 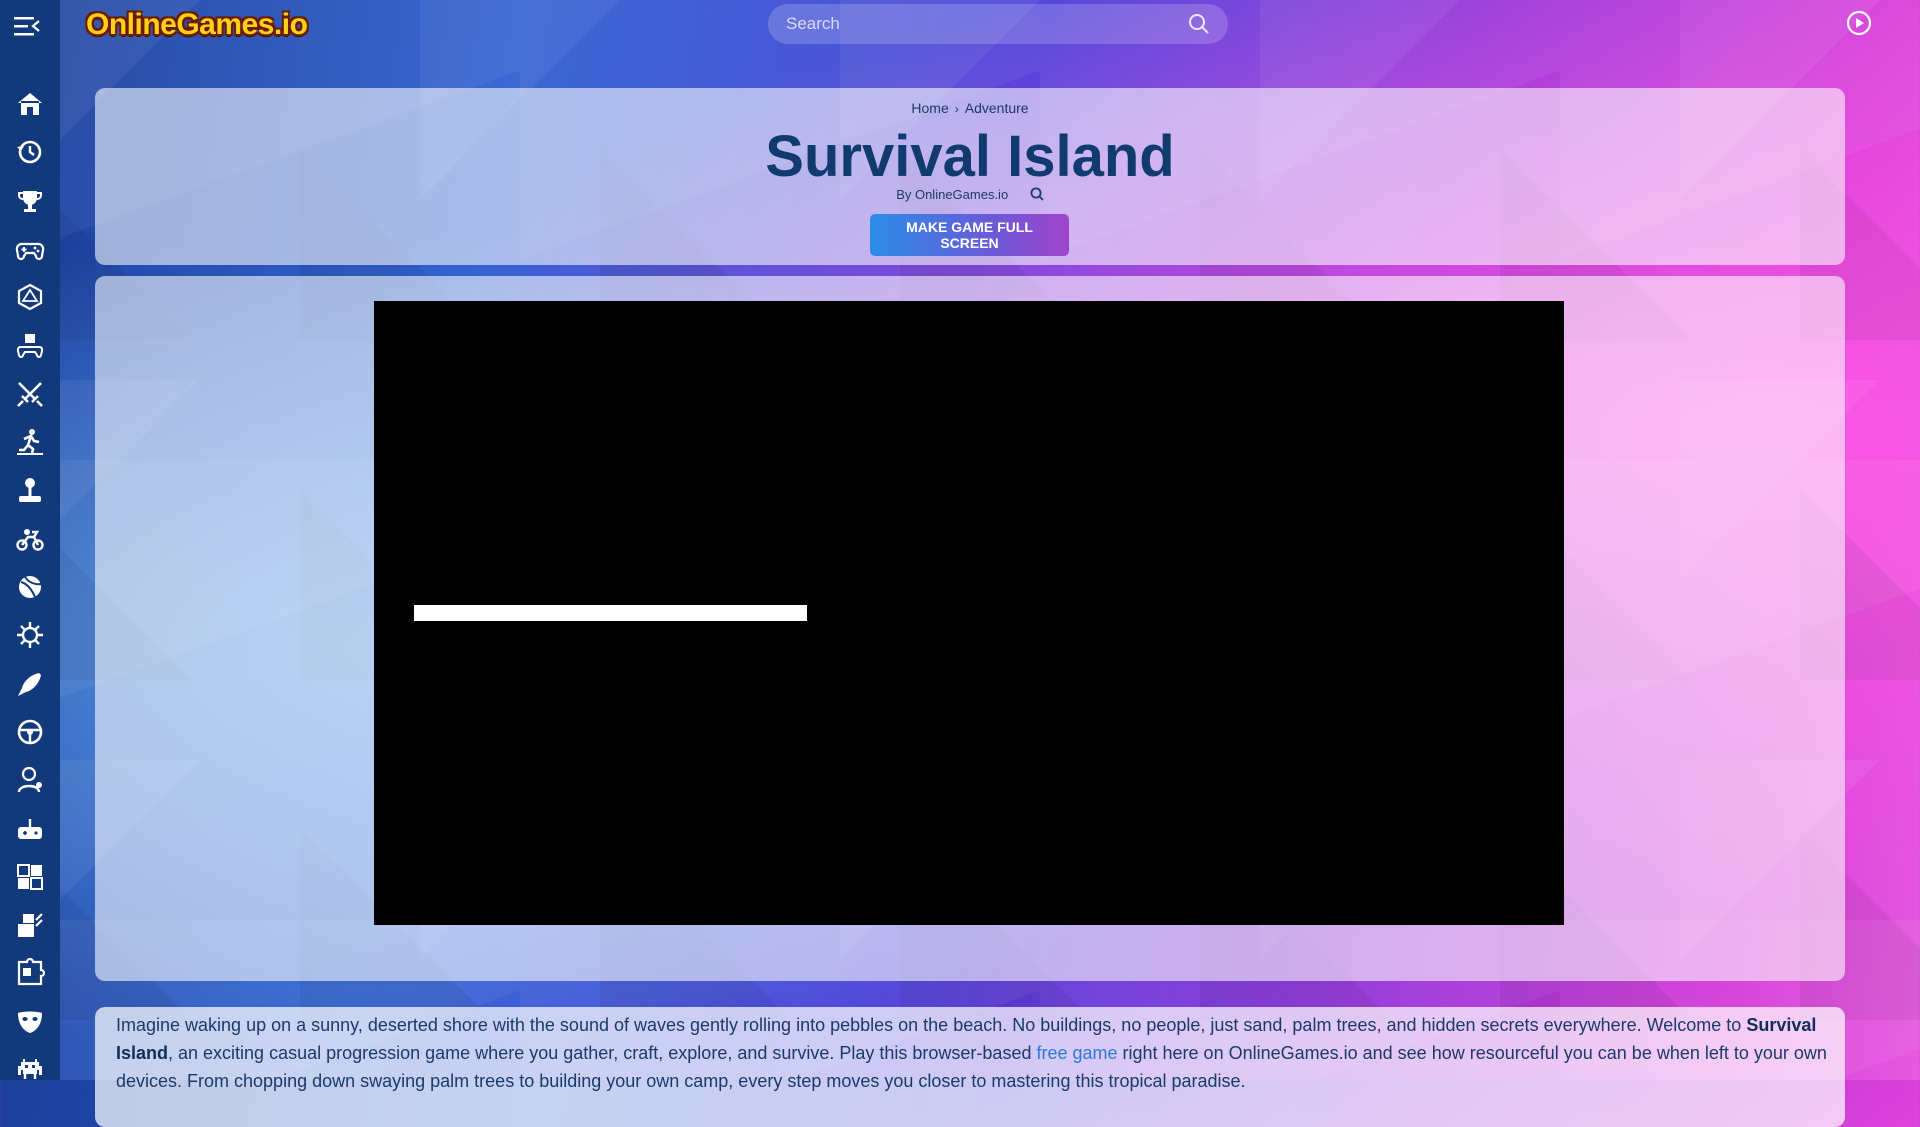 I want to click on building-blocks-icon, so click(x=30, y=925).